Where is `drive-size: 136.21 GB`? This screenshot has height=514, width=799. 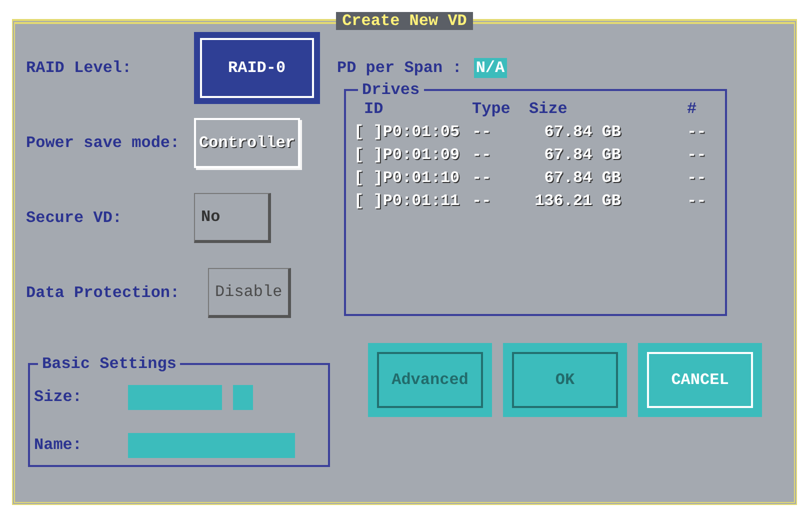 drive-size: 136.21 GB is located at coordinates (577, 201).